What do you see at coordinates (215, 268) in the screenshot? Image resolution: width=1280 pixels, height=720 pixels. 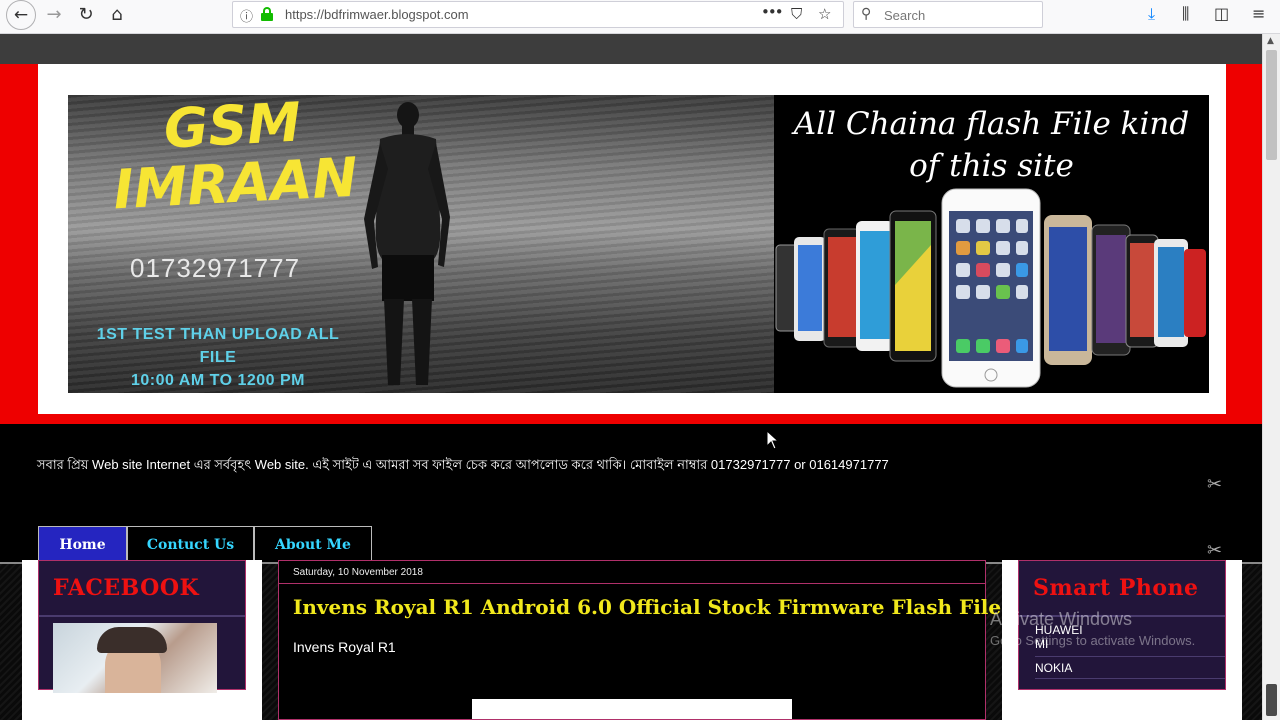 I see `banner-phone: 01732971777` at bounding box center [215, 268].